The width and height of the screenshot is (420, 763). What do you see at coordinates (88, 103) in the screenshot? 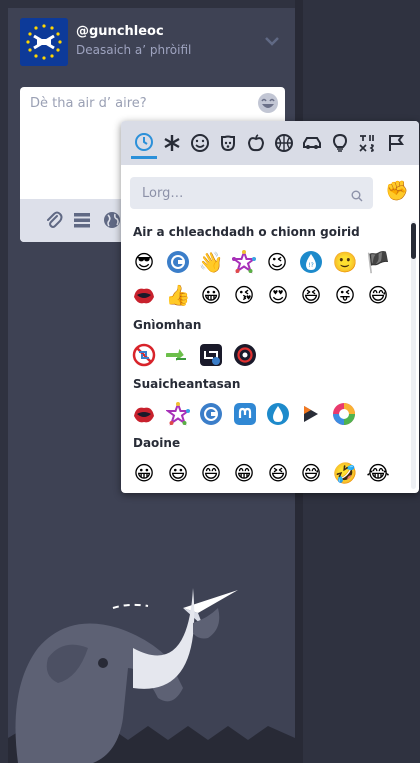
I see `compose-textarea: Dè tha air d’ aire?` at bounding box center [88, 103].